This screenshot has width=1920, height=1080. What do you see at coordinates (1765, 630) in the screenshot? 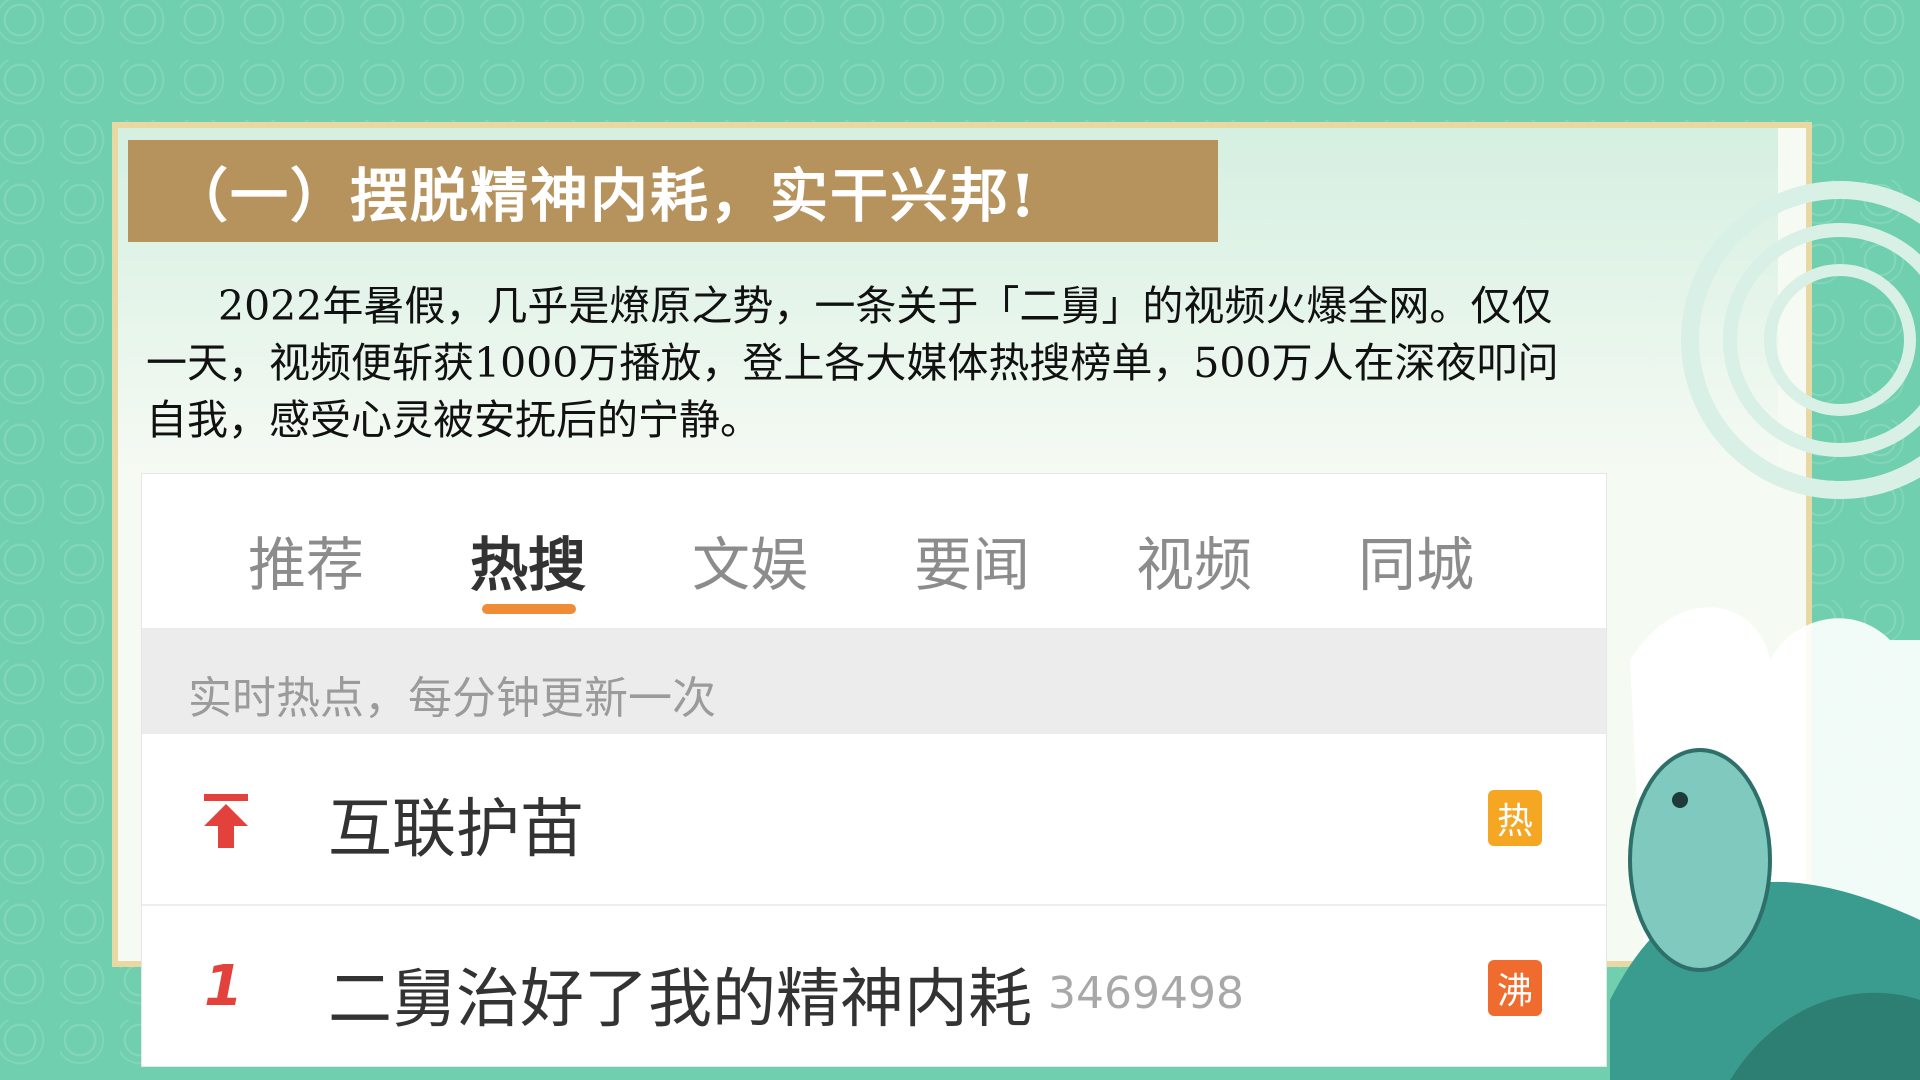
I see `wave-fish-ornament` at bounding box center [1765, 630].